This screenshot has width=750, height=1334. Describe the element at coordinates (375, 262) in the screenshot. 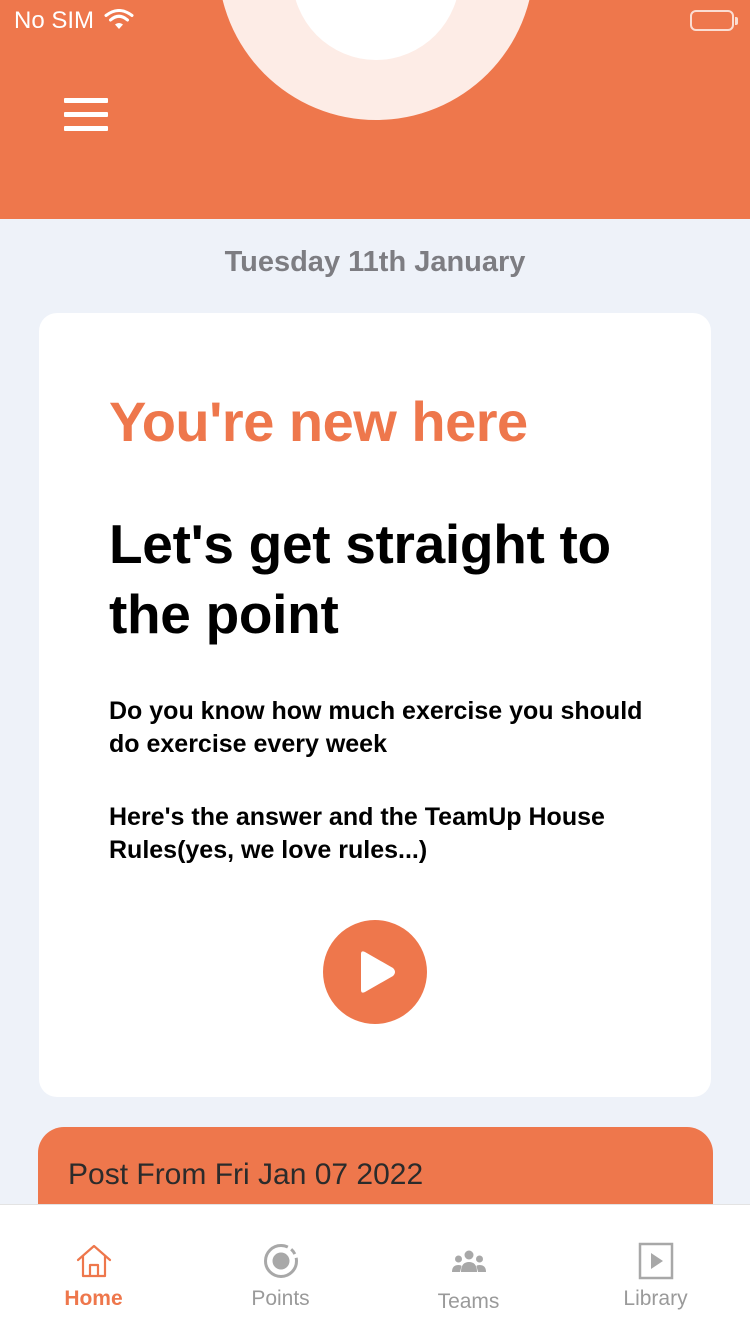

I see `date-heading: Tuesday 11th January` at that location.